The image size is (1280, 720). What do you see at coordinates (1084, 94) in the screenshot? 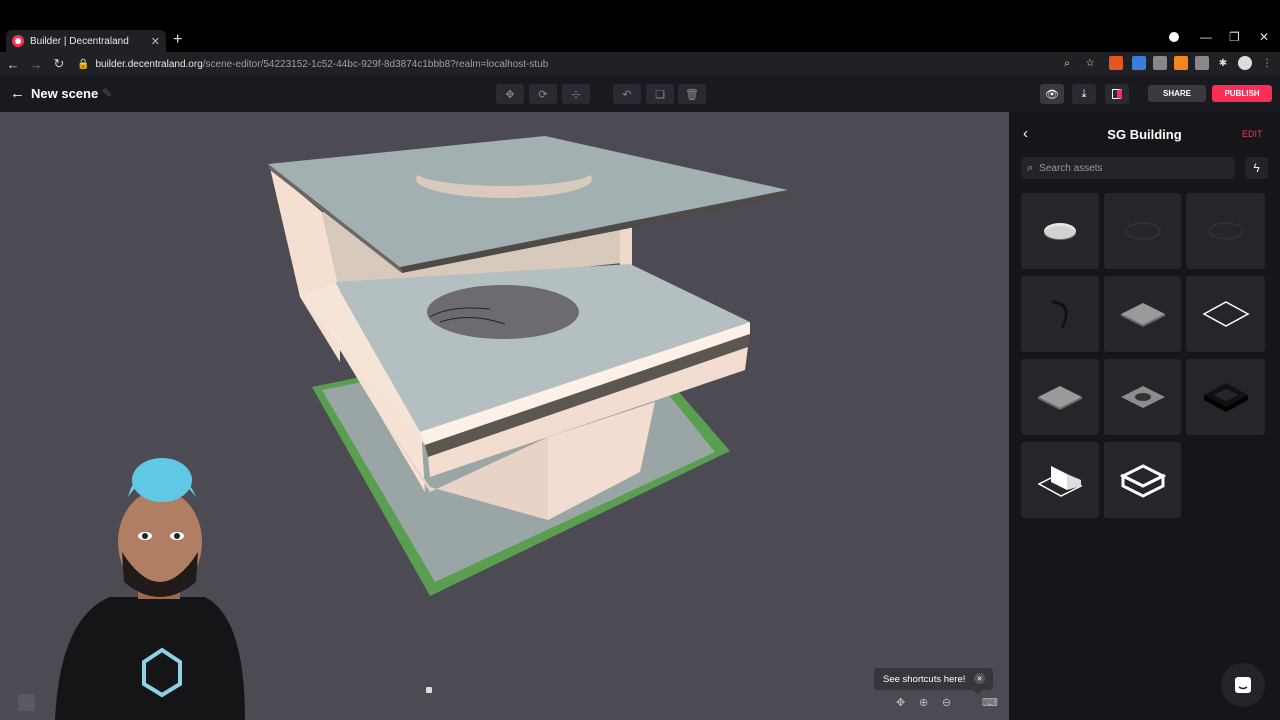
I see `download-button: ⤓` at bounding box center [1084, 94].